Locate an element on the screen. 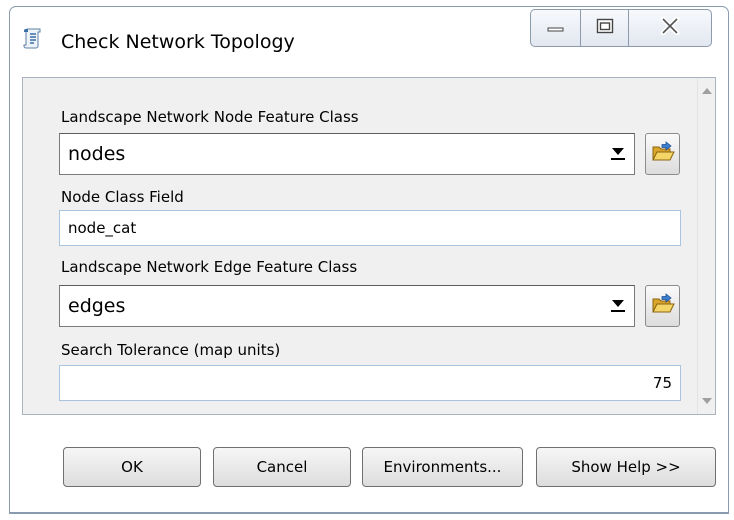 This screenshot has height=520, width=734. ok-button: OK is located at coordinates (132, 467).